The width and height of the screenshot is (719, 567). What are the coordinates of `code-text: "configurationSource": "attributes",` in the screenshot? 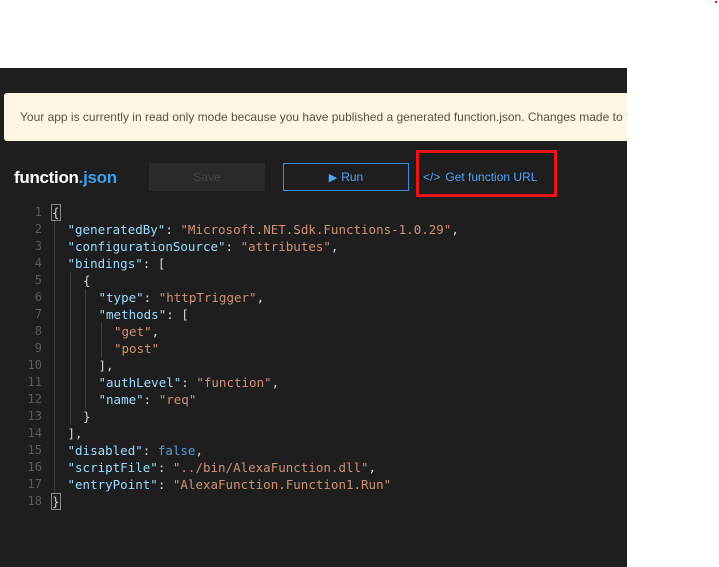 It's located at (203, 246).